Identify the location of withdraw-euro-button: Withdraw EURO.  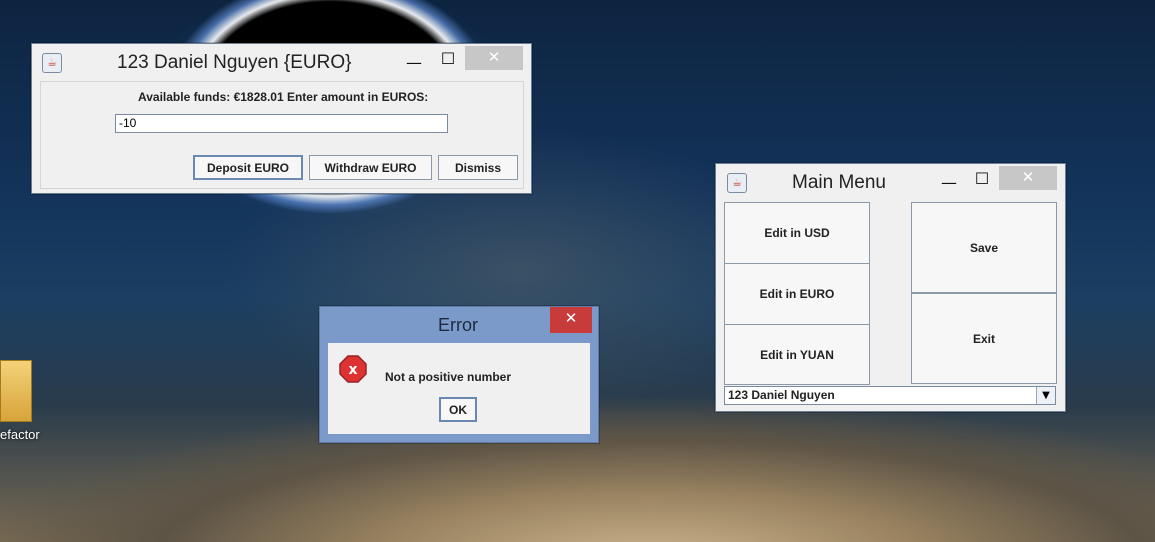
(370, 167).